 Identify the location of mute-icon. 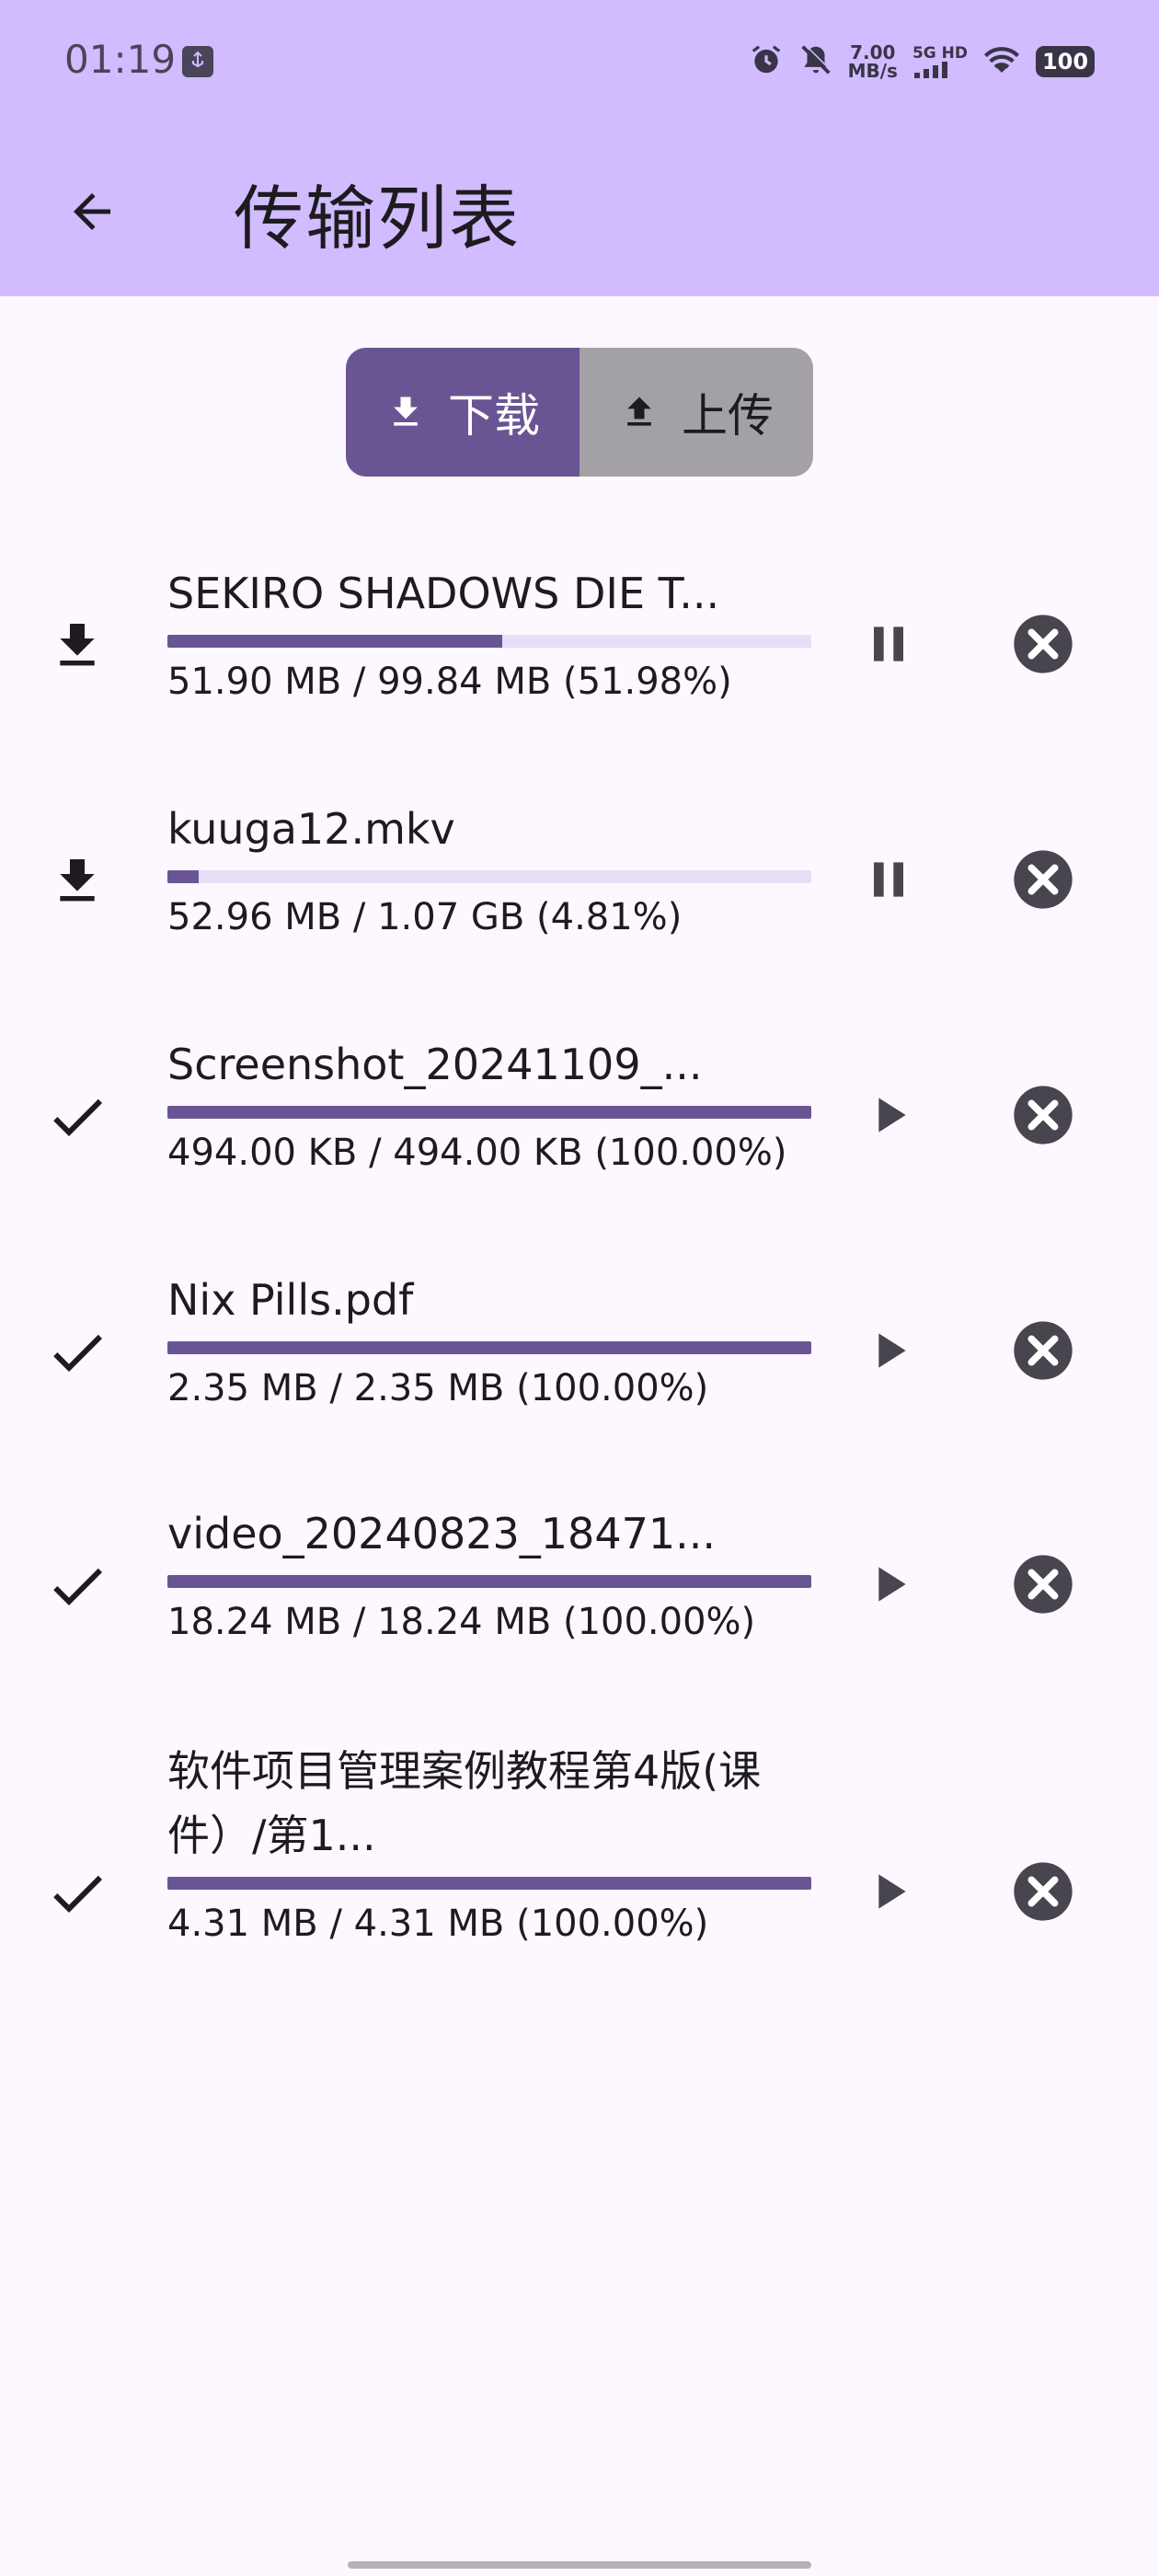
(815, 61).